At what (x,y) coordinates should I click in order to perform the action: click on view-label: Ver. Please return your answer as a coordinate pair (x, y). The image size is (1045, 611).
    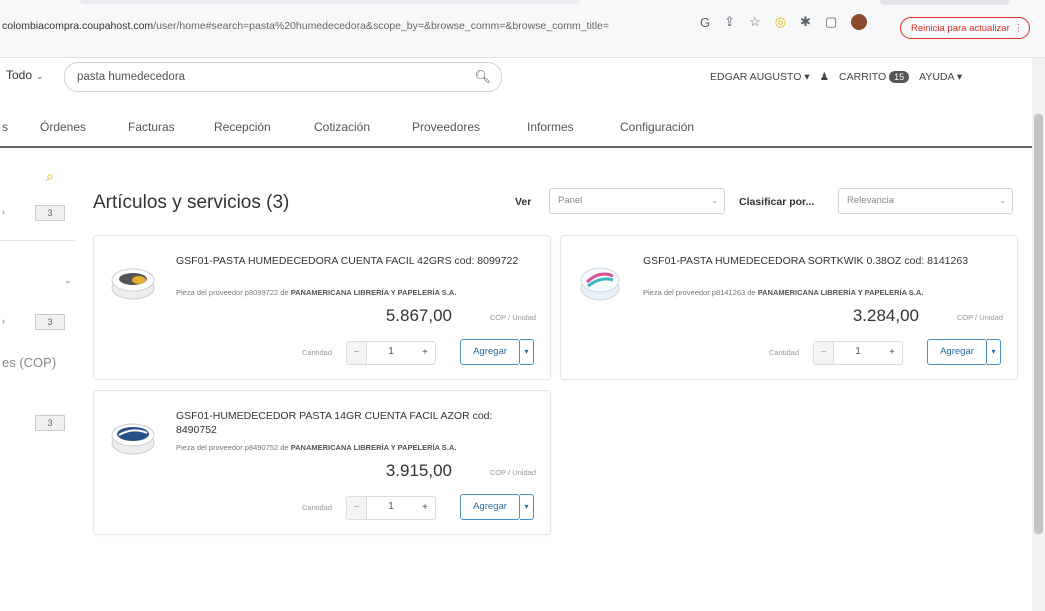
    Looking at the image, I should click on (523, 202).